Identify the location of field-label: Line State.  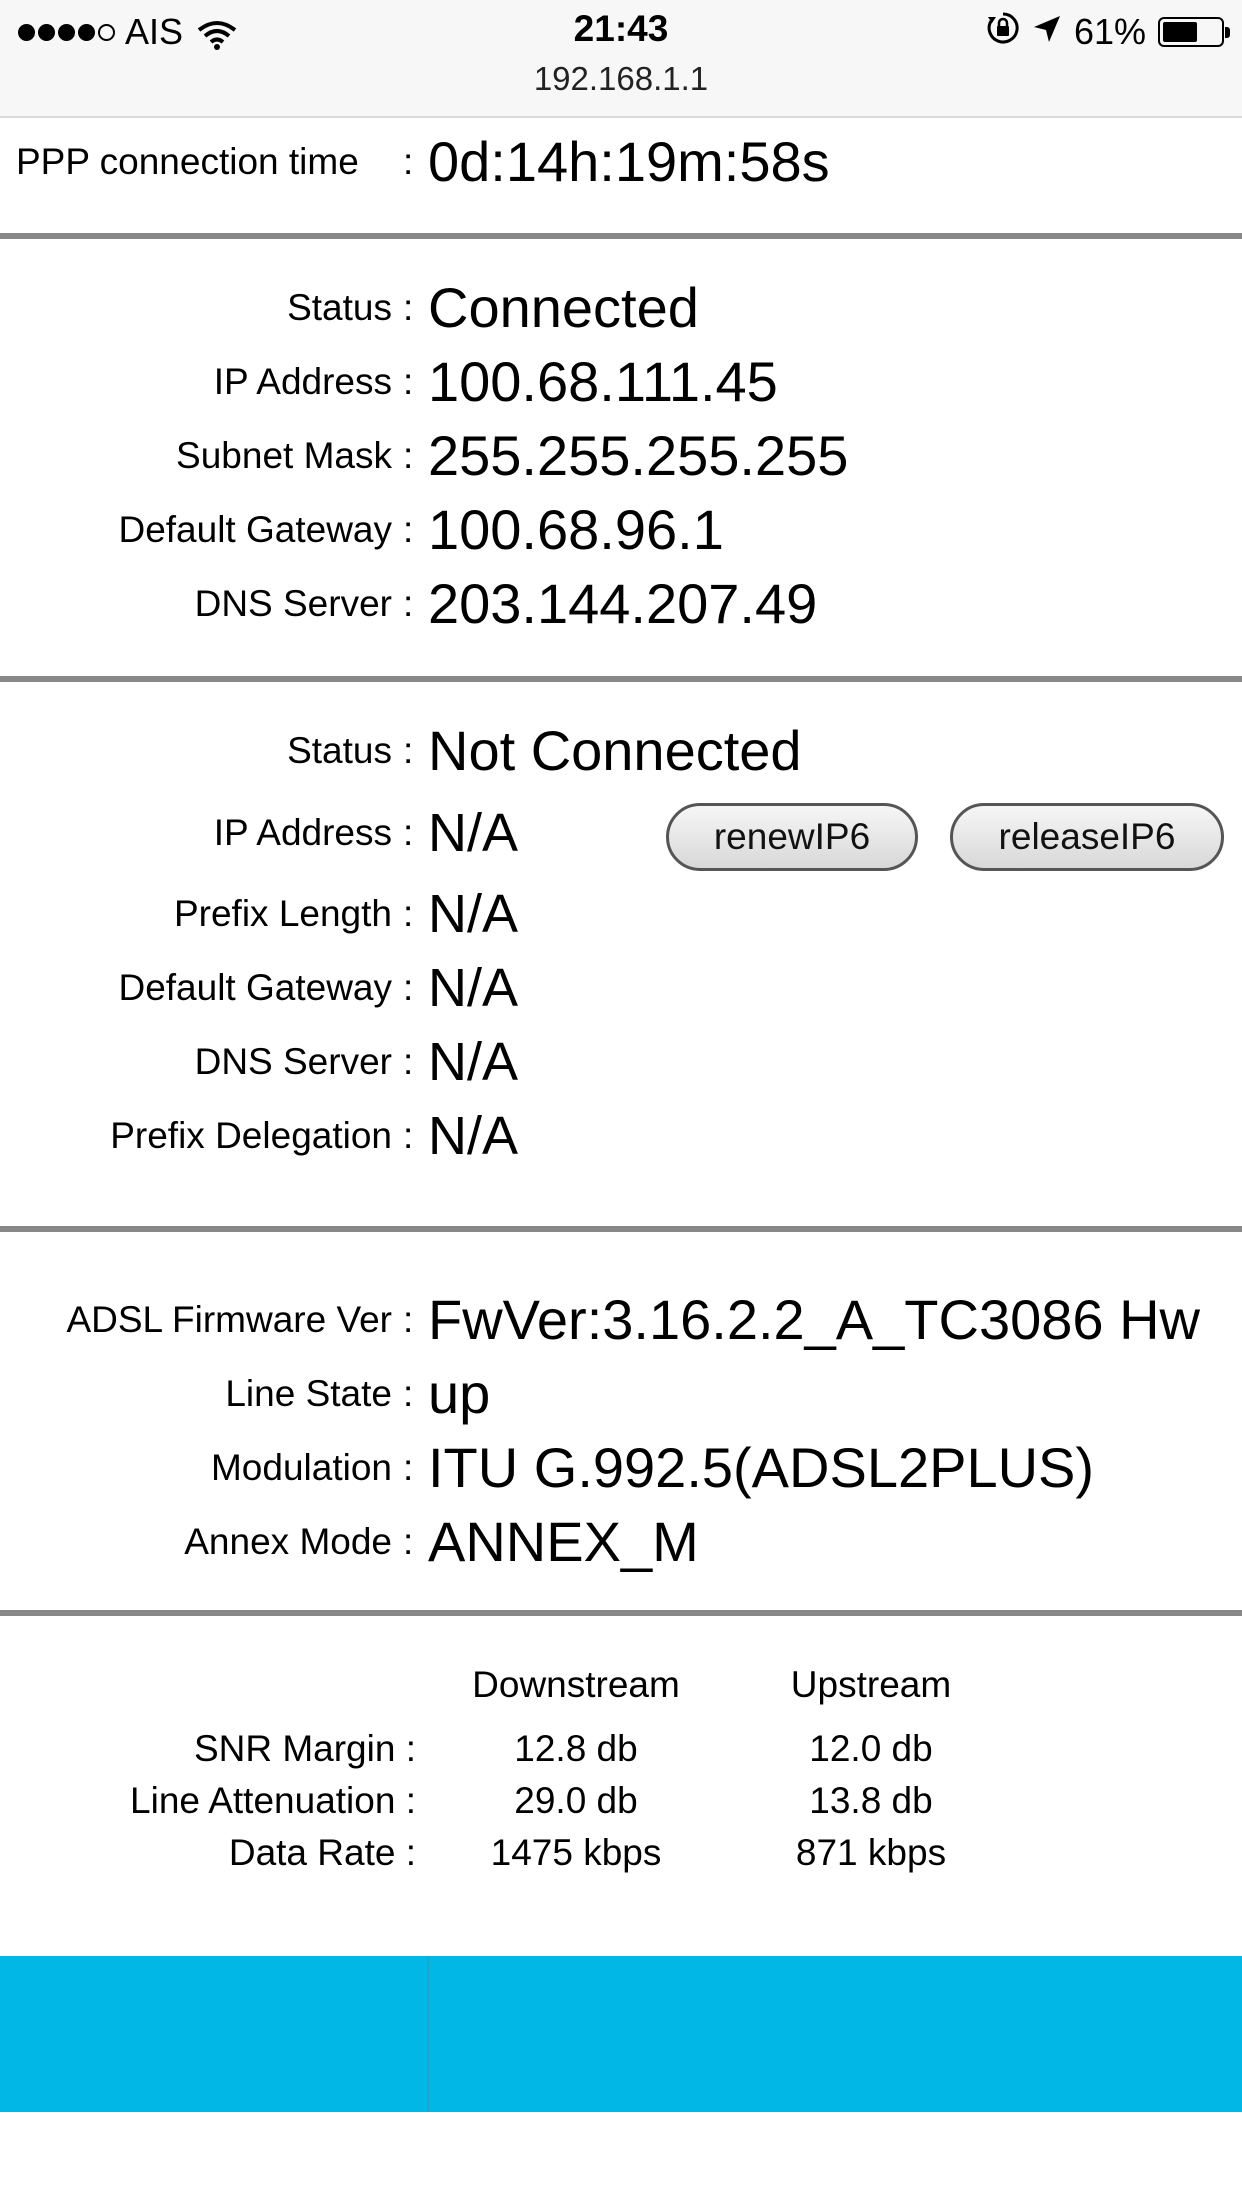
(308, 1393).